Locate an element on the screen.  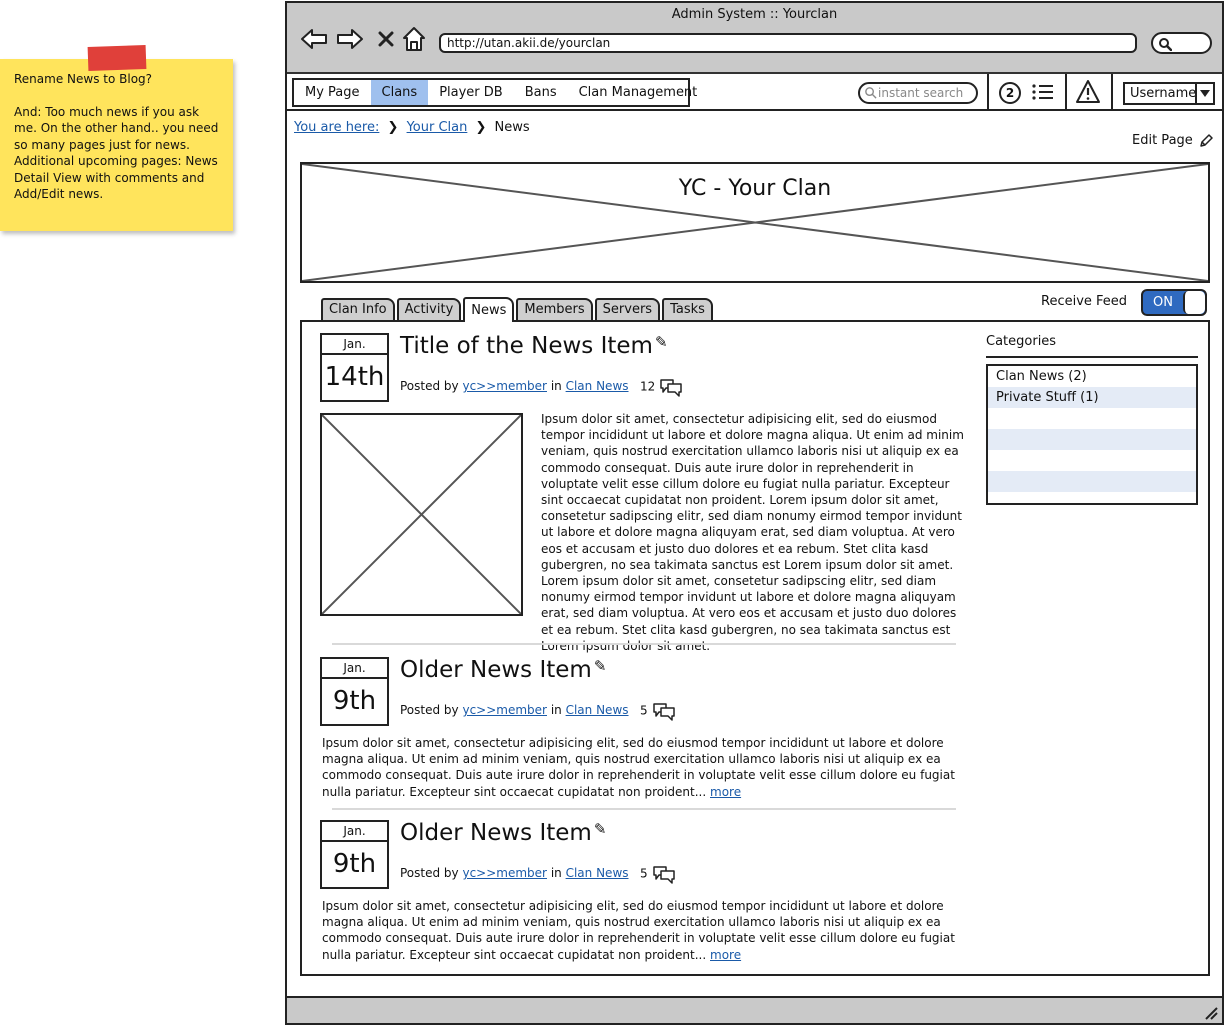
notification-count-badge: 2 is located at coordinates (1010, 93).